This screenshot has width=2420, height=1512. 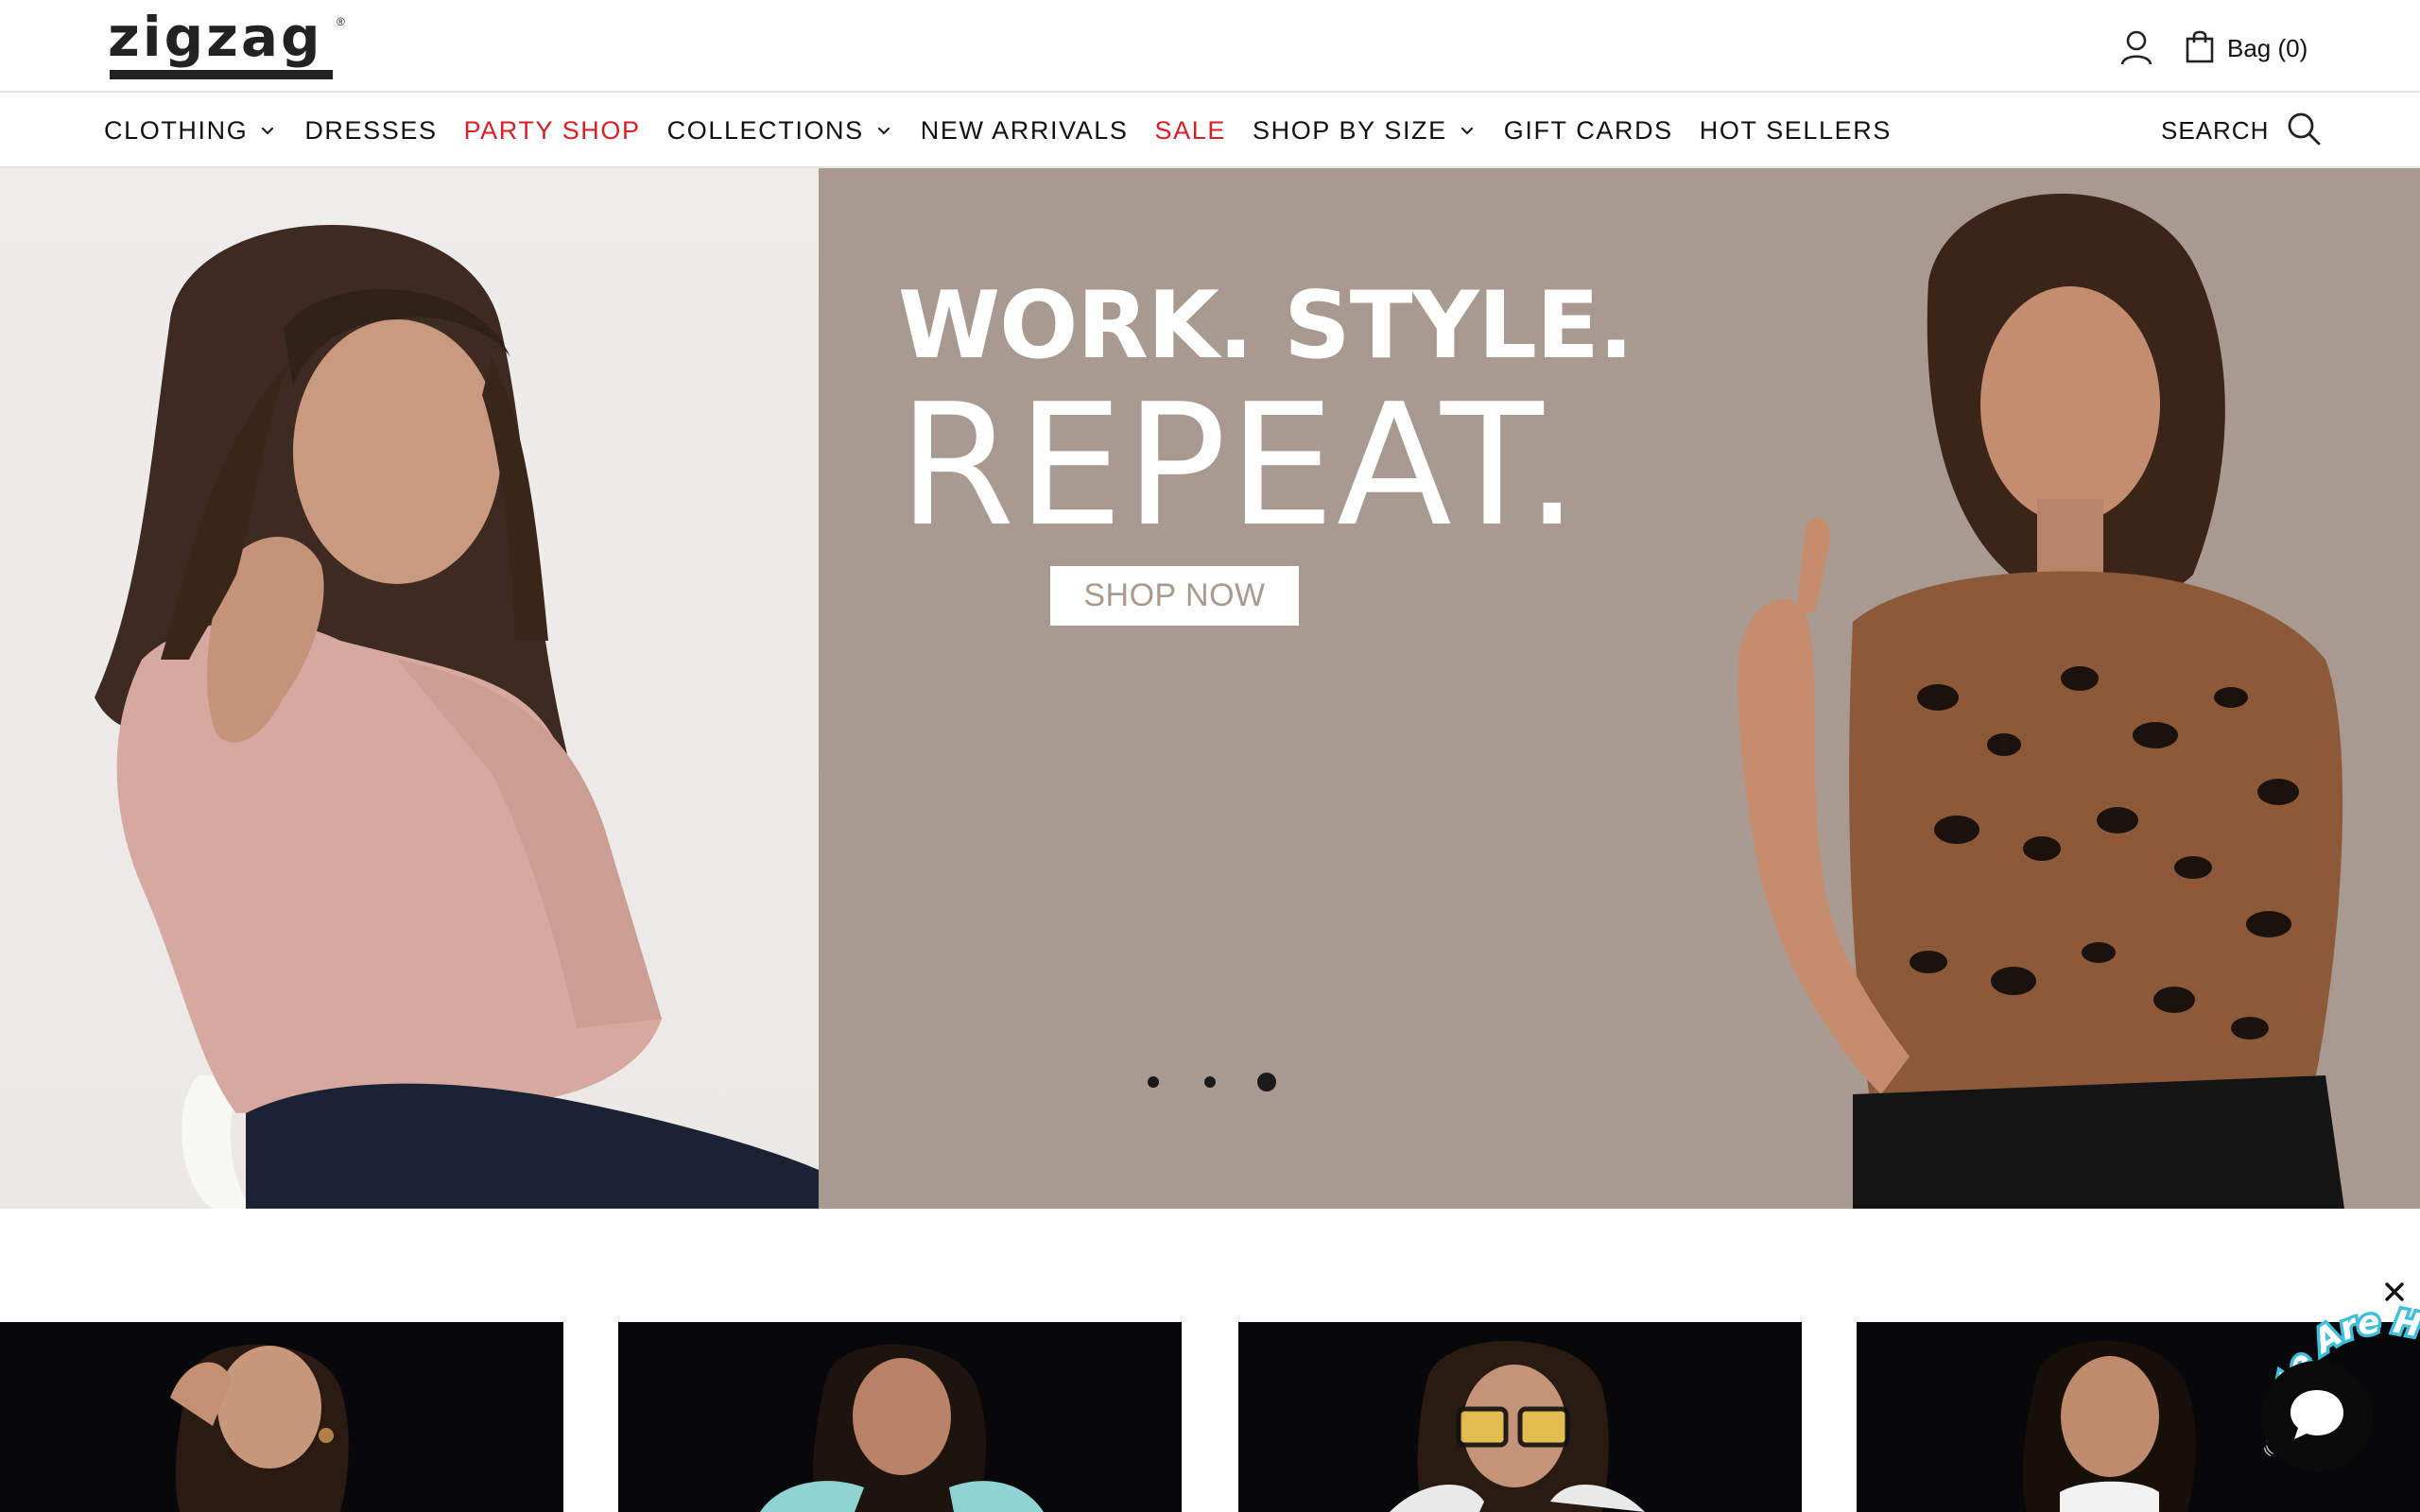 I want to click on search-icon, so click(x=2304, y=131).